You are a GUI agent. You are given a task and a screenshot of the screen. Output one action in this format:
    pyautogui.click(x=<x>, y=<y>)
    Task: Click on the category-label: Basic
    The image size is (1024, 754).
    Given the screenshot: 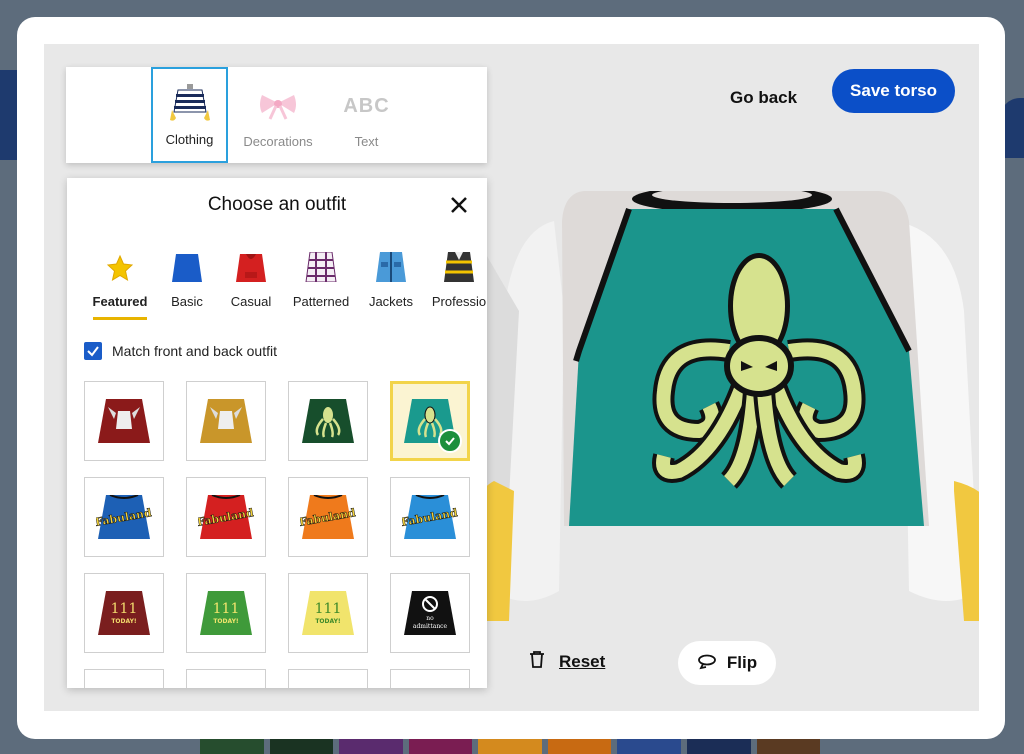 What is the action you would take?
    pyautogui.click(x=187, y=301)
    